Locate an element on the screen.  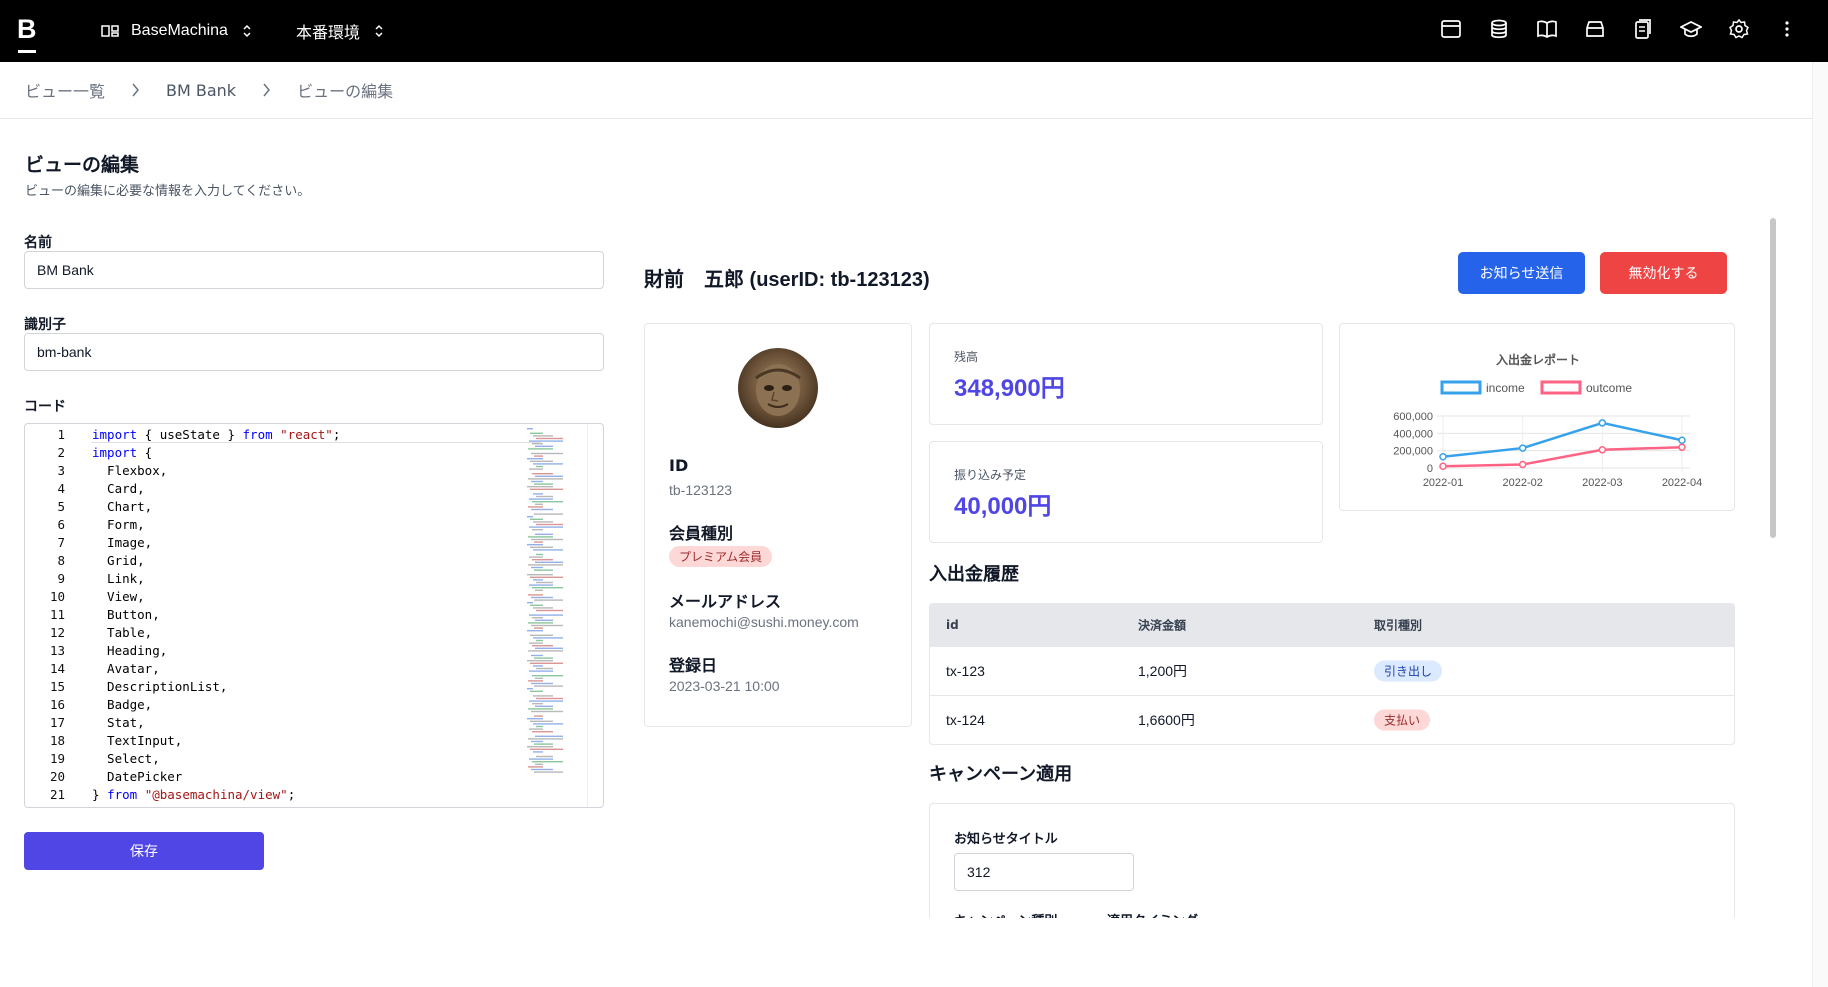
data-point is located at coordinates (1682, 440).